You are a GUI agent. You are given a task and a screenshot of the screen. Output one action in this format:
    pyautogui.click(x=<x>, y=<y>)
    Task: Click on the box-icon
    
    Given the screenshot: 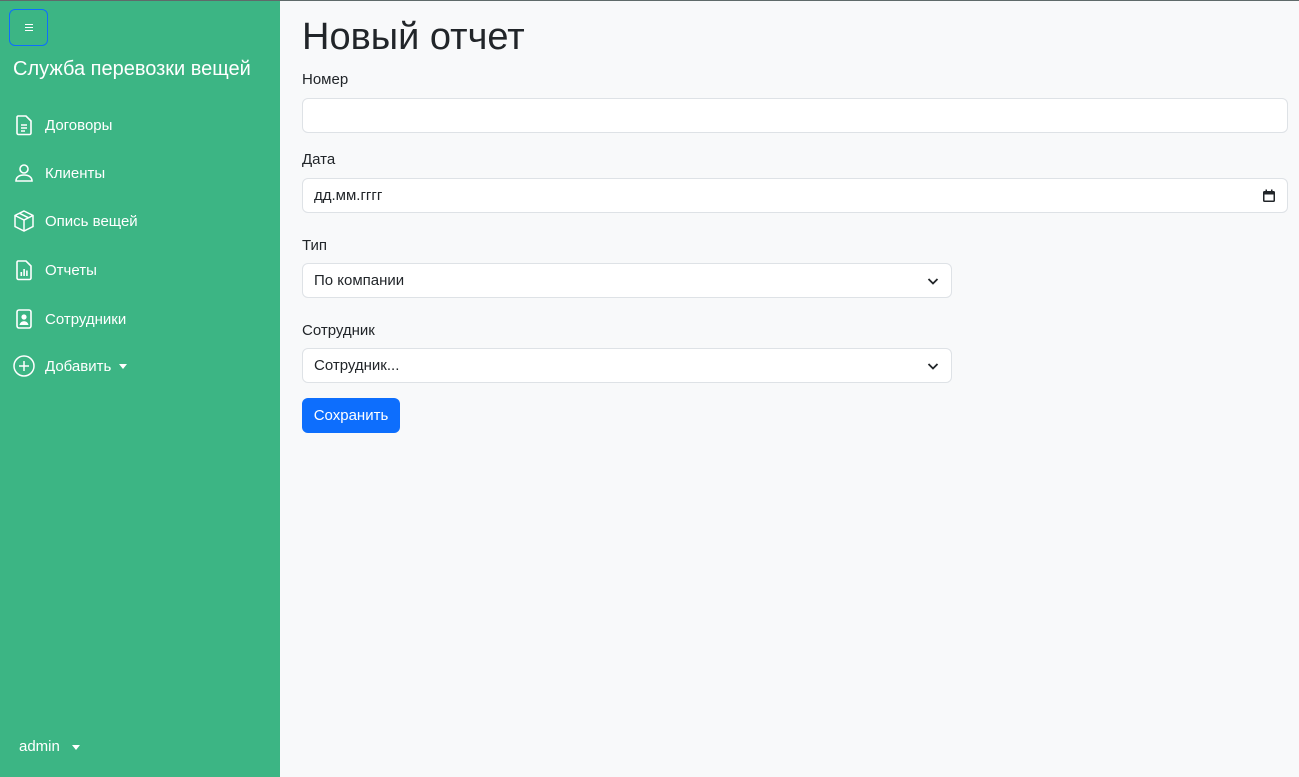 What is the action you would take?
    pyautogui.click(x=24, y=221)
    